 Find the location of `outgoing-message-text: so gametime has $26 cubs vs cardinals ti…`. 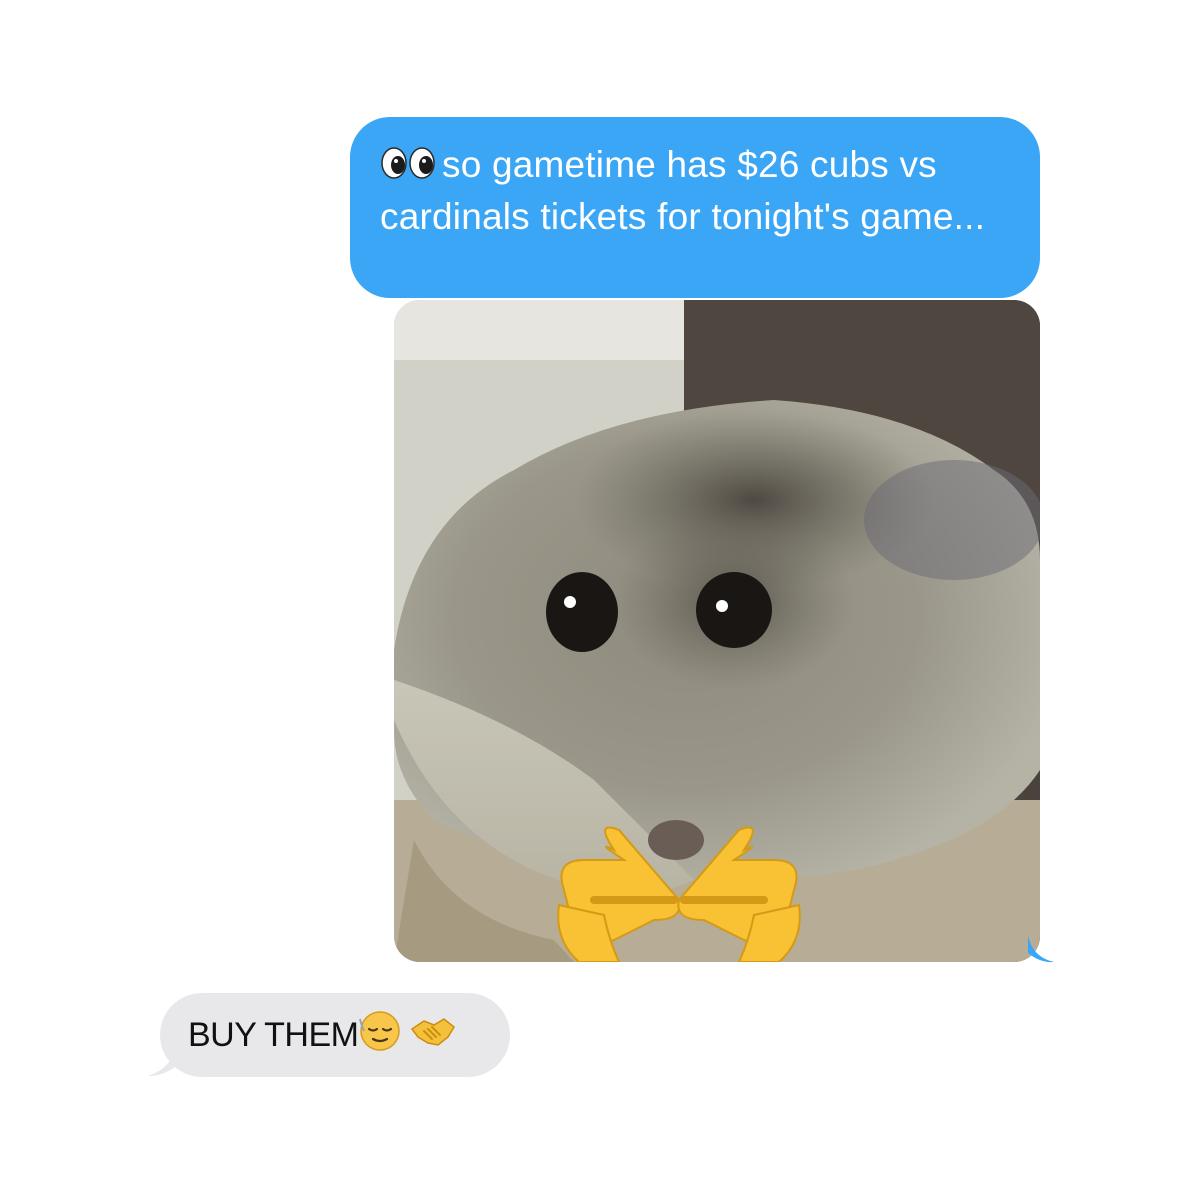

outgoing-message-text: so gametime has $26 cubs vs cardinals ti… is located at coordinates (683, 190).